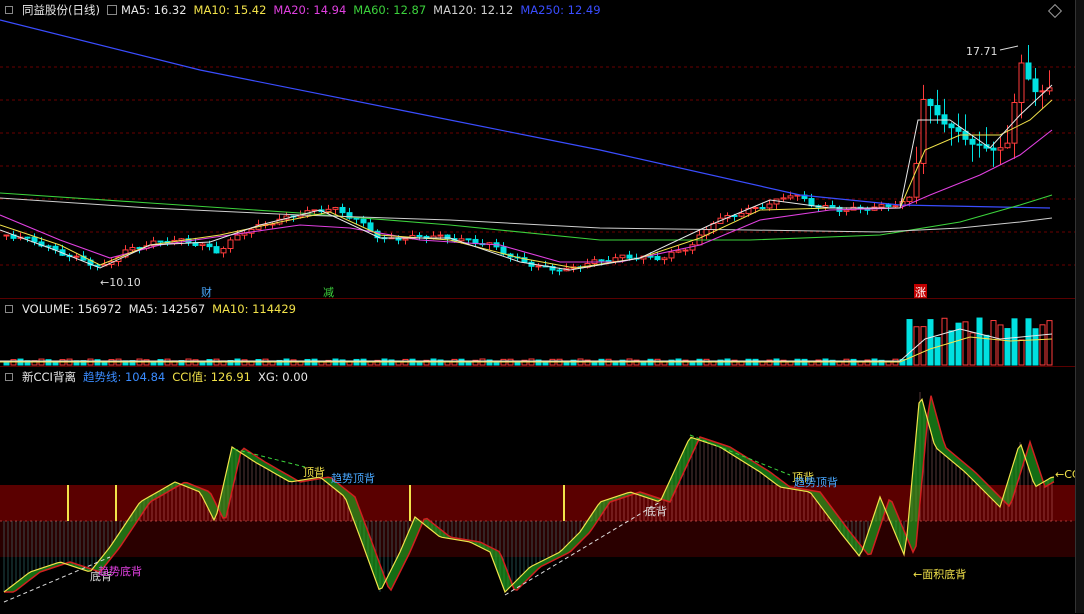 This screenshot has width=1084, height=614. Describe the element at coordinates (1079, 306) in the screenshot. I see `vertical-scrollbar` at that location.